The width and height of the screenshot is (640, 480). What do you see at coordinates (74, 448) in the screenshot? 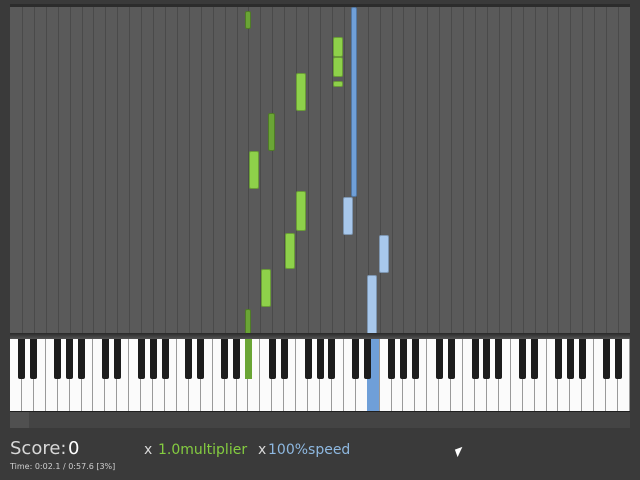
I see `score-value: 0` at bounding box center [74, 448].